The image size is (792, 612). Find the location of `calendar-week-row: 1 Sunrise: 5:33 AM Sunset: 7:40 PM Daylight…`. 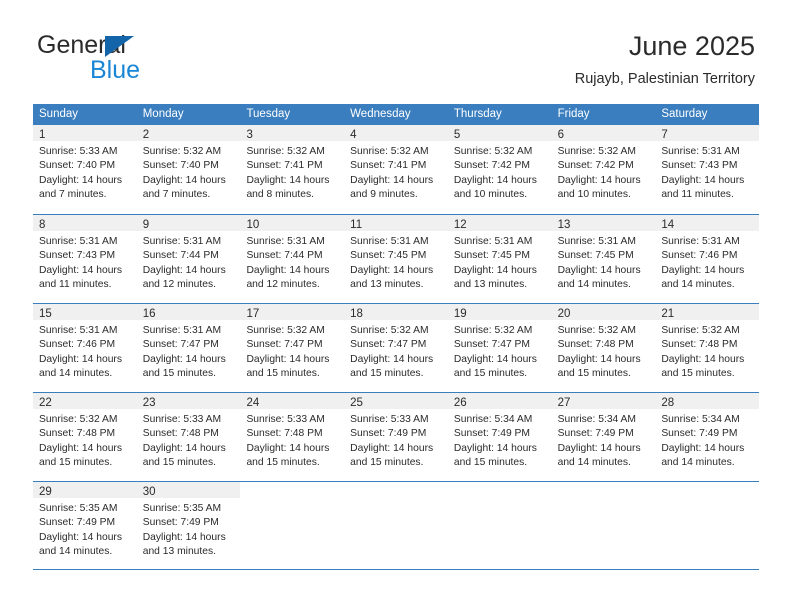

calendar-week-row: 1 Sunrise: 5:33 AM Sunset: 7:40 PM Daylight… is located at coordinates (396, 169).